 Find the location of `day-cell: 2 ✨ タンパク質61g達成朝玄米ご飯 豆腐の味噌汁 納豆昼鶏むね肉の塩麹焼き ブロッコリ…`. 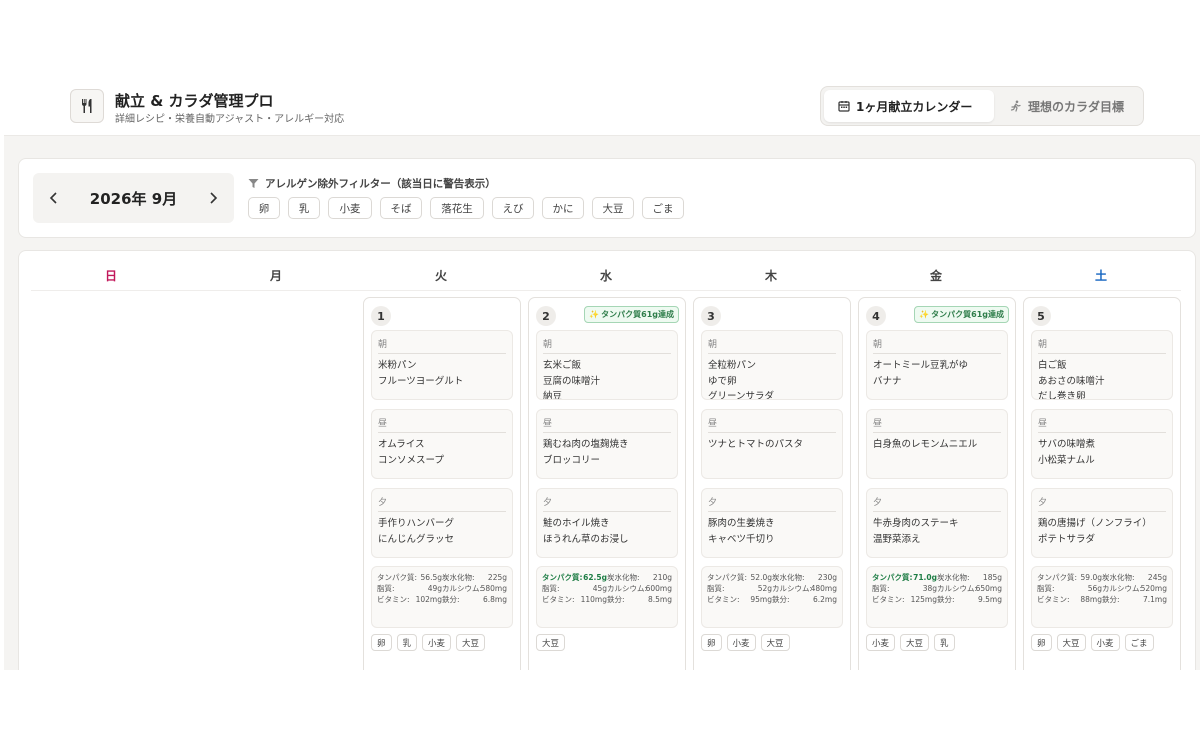

day-cell: 2 ✨ タンパク質61g達成朝玄米ご飯 豆腐の味噌汁 納豆昼鶏むね肉の塩麹焼き ブロッコリ… is located at coordinates (607, 483).